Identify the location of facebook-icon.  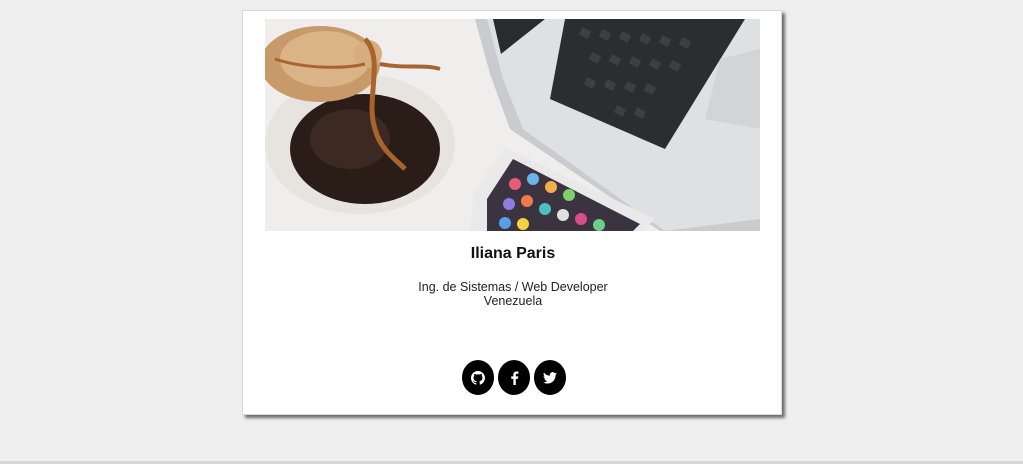
(514, 377).